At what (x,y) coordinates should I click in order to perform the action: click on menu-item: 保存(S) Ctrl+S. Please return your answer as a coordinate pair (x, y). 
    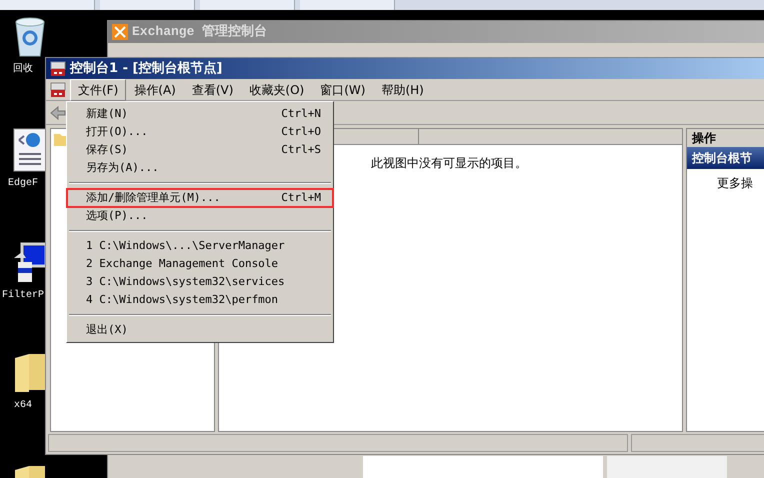
    Looking at the image, I should click on (200, 150).